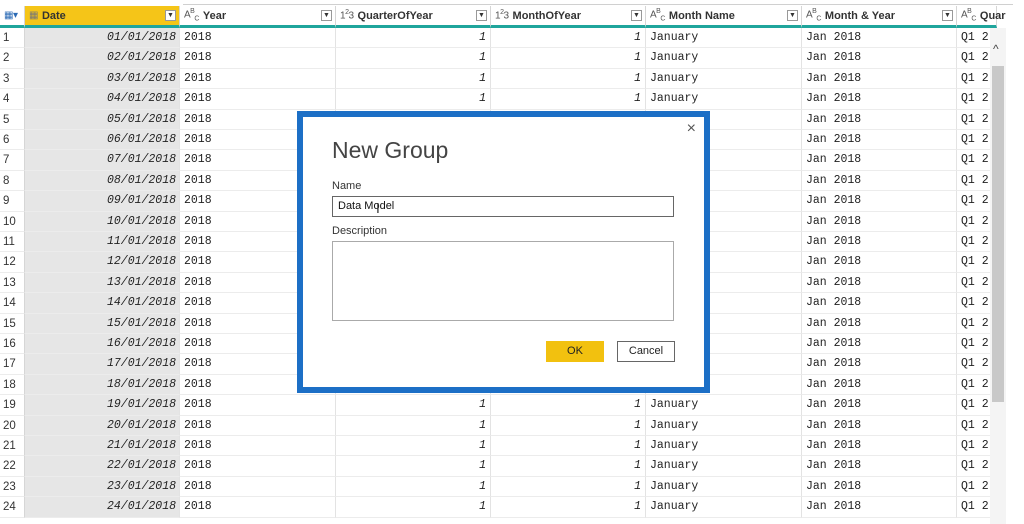 Image resolution: width=1024 pixels, height=524 pixels. I want to click on table-cell: 21/01/2018, so click(102, 446).